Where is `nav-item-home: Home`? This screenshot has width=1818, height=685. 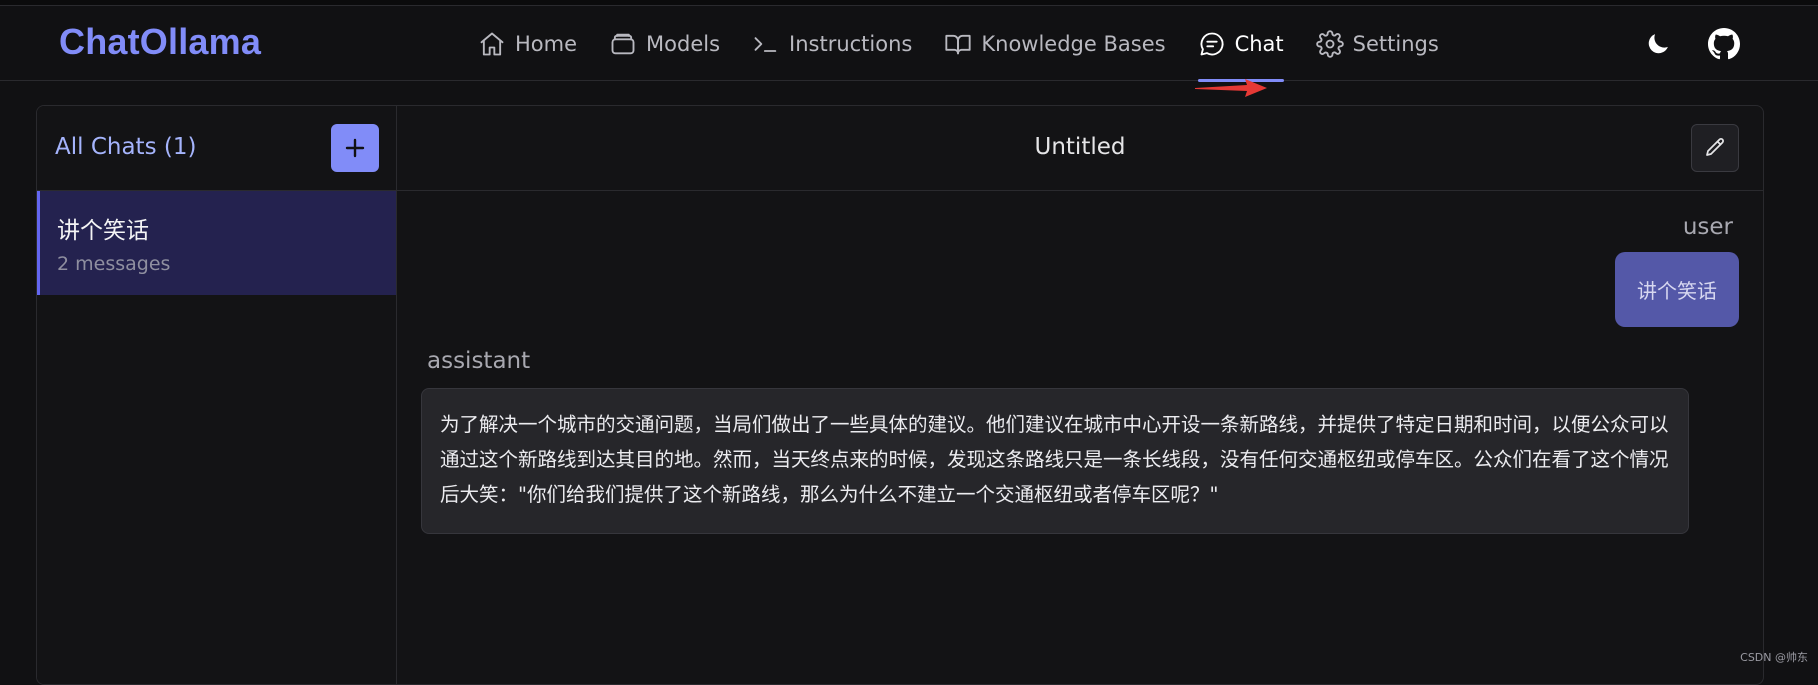 nav-item-home: Home is located at coordinates (527, 43).